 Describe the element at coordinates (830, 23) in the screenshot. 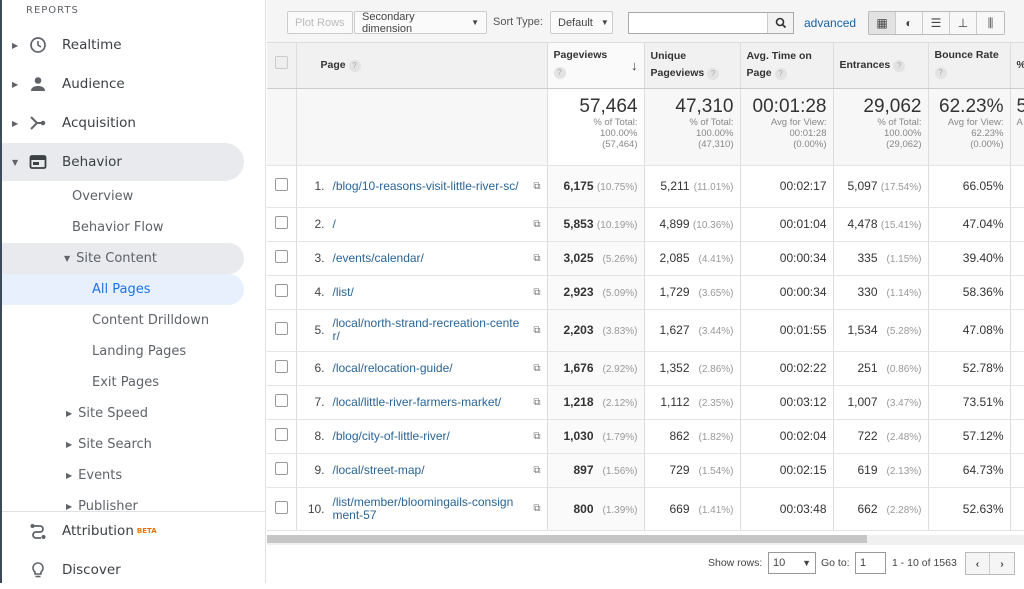

I see `advanced-filter-link: advanced` at that location.